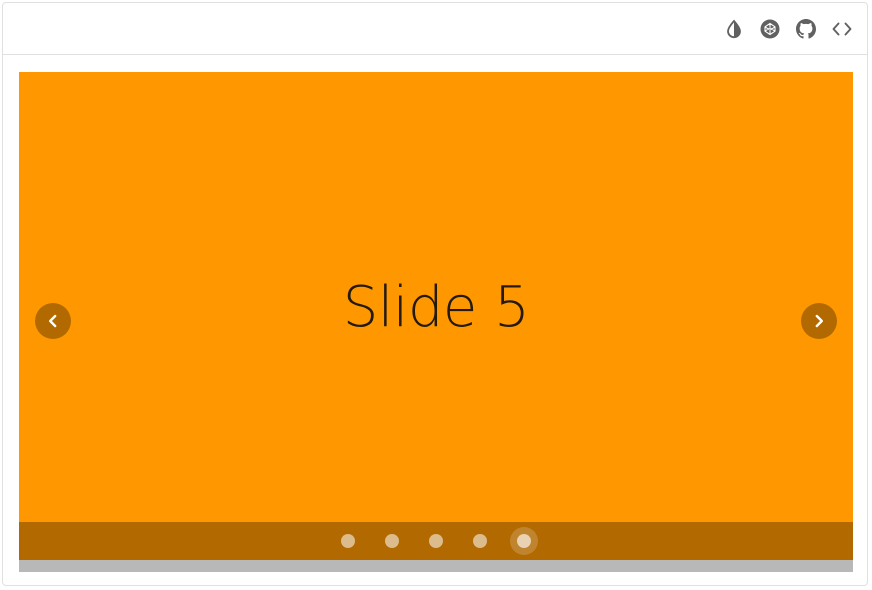  Describe the element at coordinates (734, 29) in the screenshot. I see `theme-toggle-icon` at that location.